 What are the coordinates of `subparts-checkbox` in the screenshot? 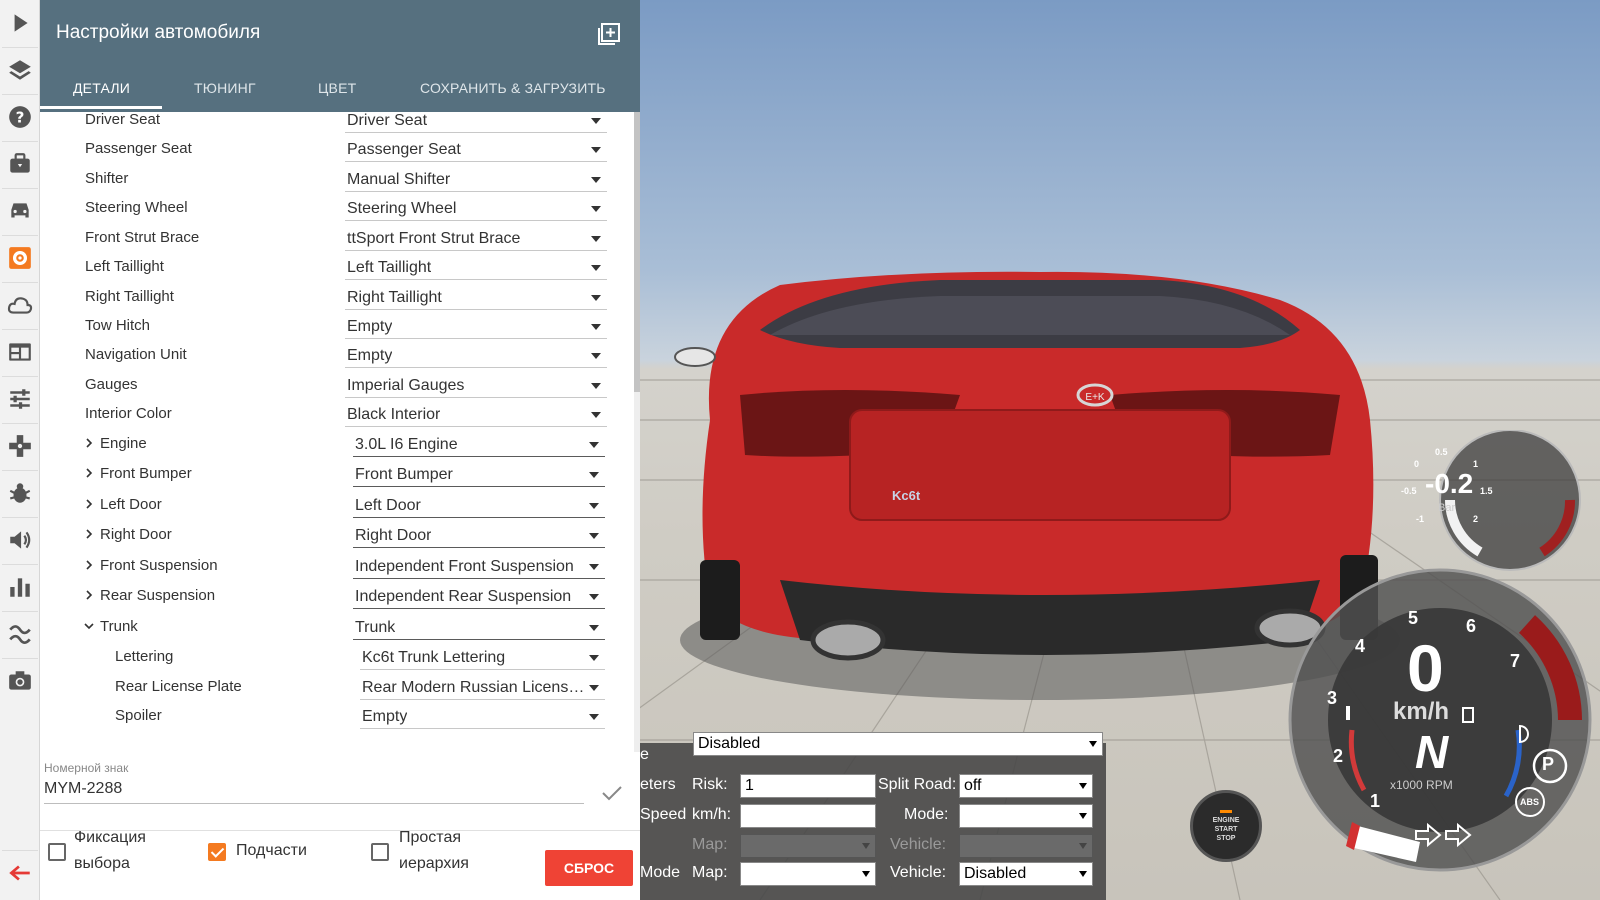 It's located at (217, 852).